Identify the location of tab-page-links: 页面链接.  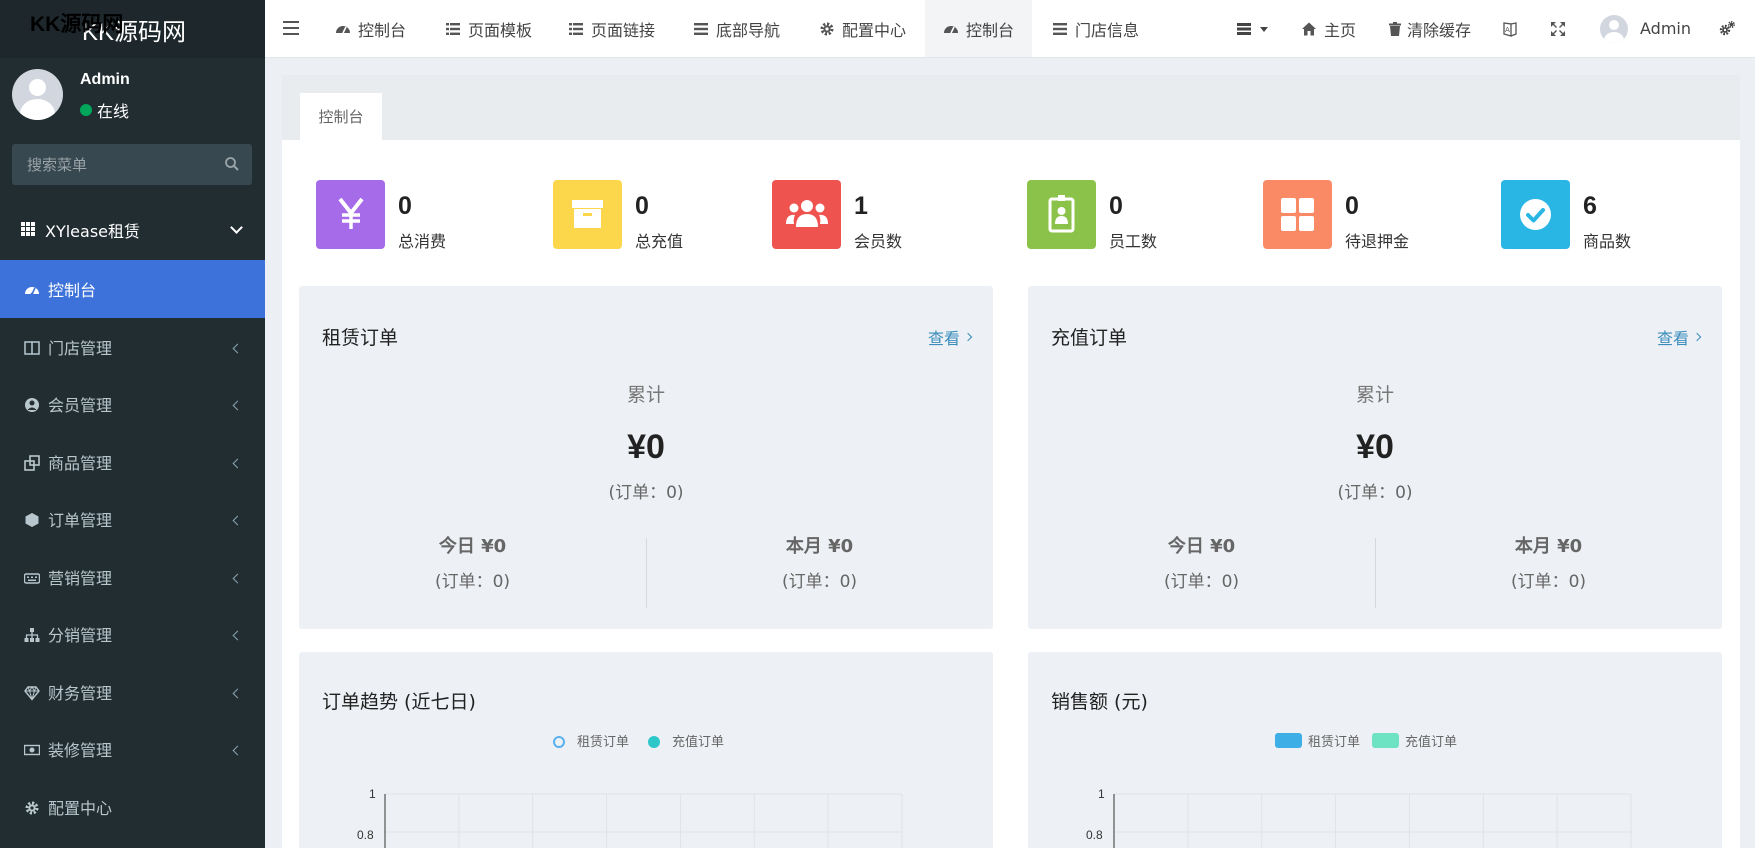
(611, 28).